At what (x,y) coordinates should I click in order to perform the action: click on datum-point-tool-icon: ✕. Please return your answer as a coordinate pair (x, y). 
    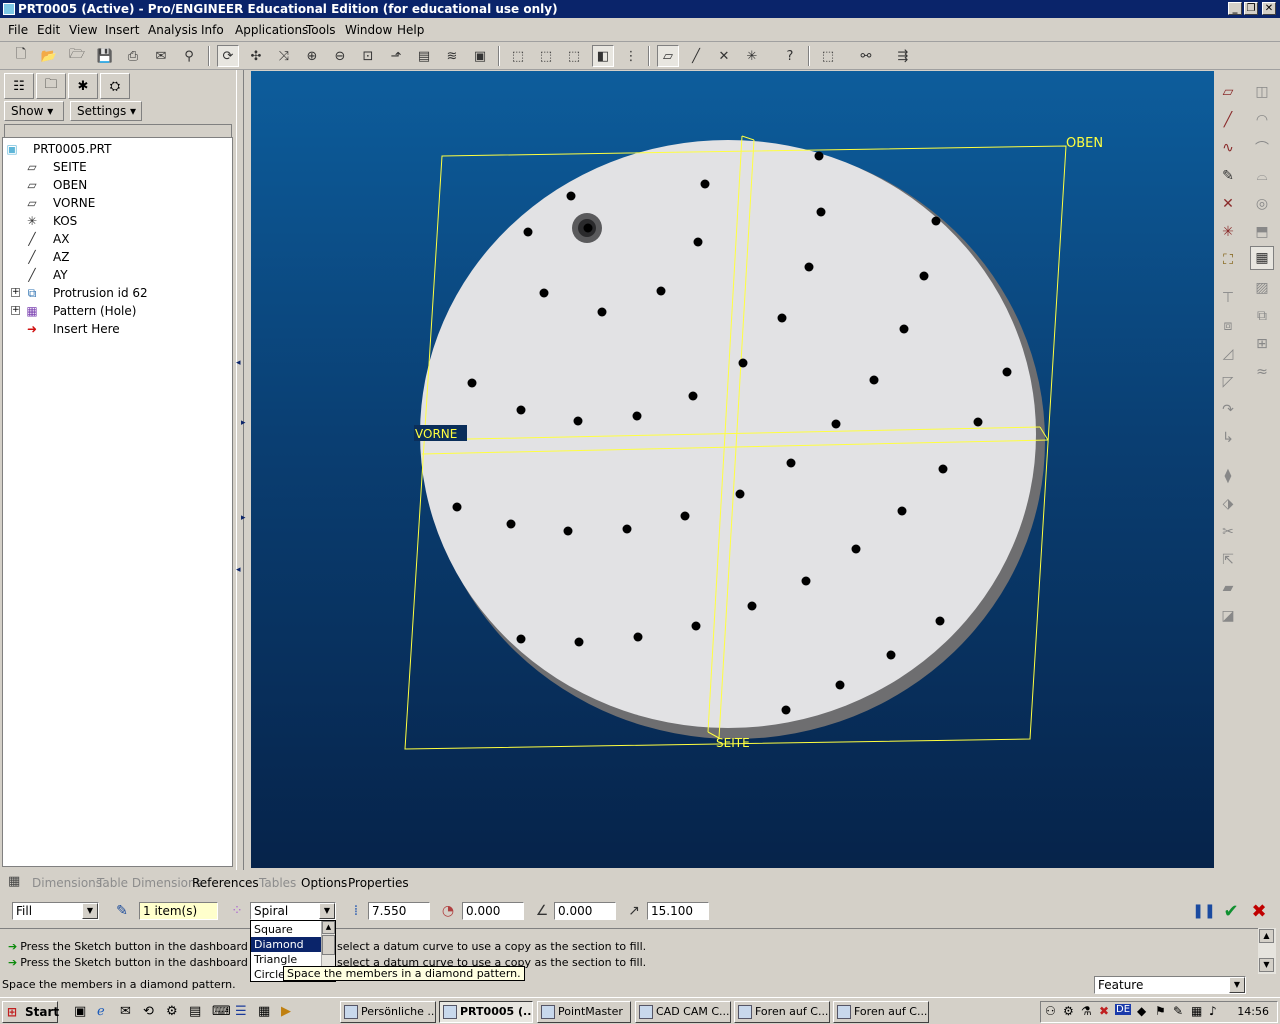
    Looking at the image, I should click on (1228, 204).